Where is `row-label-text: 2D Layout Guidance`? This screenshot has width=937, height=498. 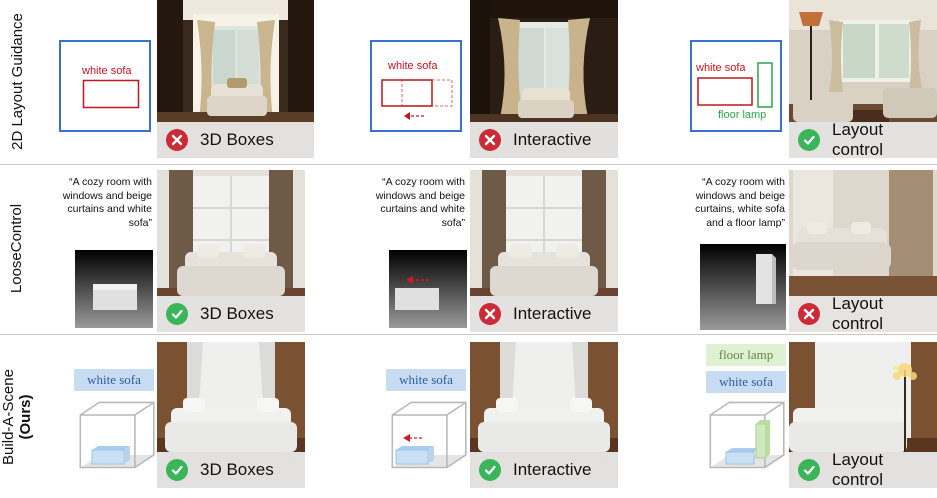 row-label-text: 2D Layout Guidance is located at coordinates (17, 81).